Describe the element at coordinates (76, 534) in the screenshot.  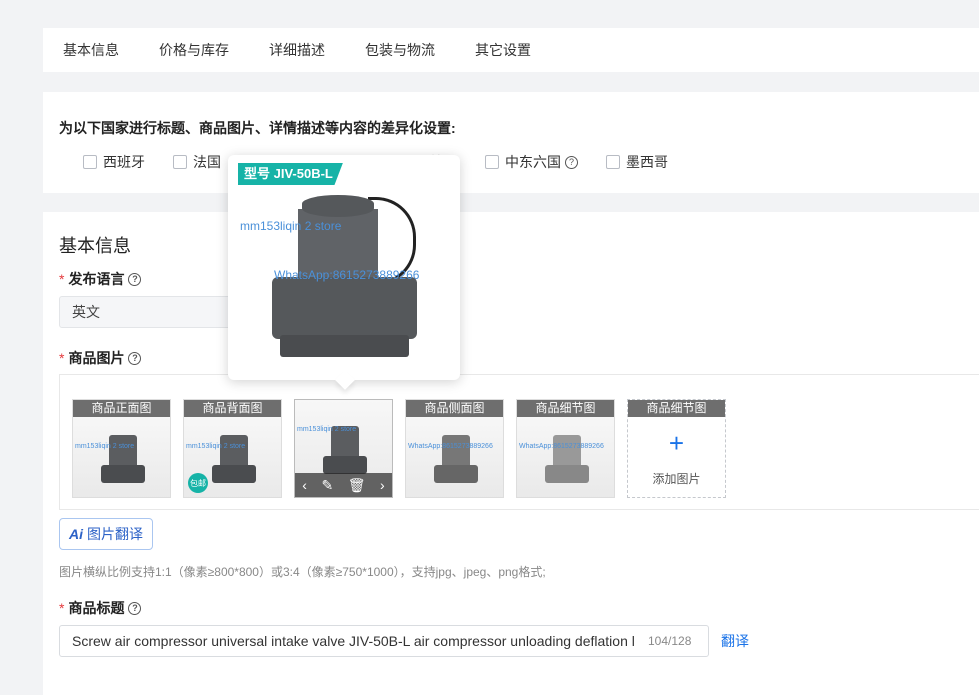
I see `ai-icon: Ai` at that location.